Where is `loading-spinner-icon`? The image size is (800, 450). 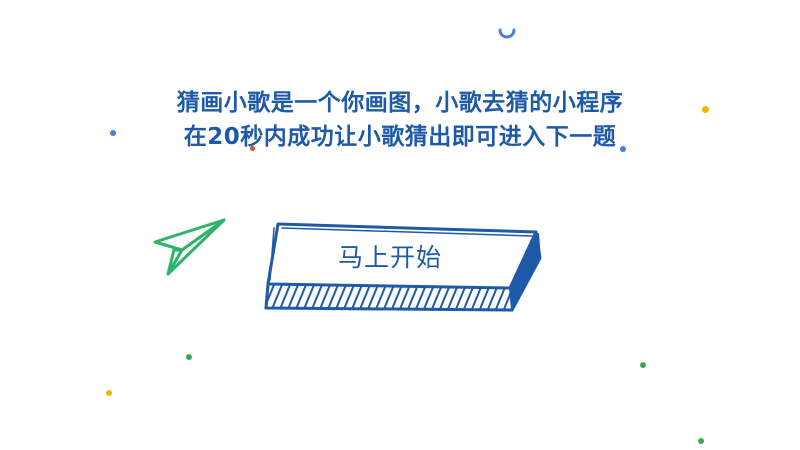 loading-spinner-icon is located at coordinates (507, 33).